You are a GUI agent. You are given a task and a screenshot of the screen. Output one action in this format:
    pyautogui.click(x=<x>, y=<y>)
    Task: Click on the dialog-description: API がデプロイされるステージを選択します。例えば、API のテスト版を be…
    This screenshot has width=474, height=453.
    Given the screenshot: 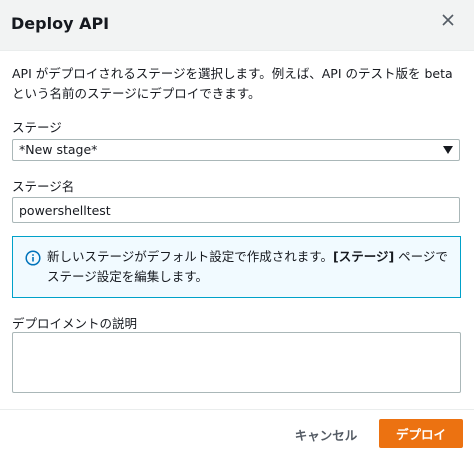 What is the action you would take?
    pyautogui.click(x=232, y=83)
    